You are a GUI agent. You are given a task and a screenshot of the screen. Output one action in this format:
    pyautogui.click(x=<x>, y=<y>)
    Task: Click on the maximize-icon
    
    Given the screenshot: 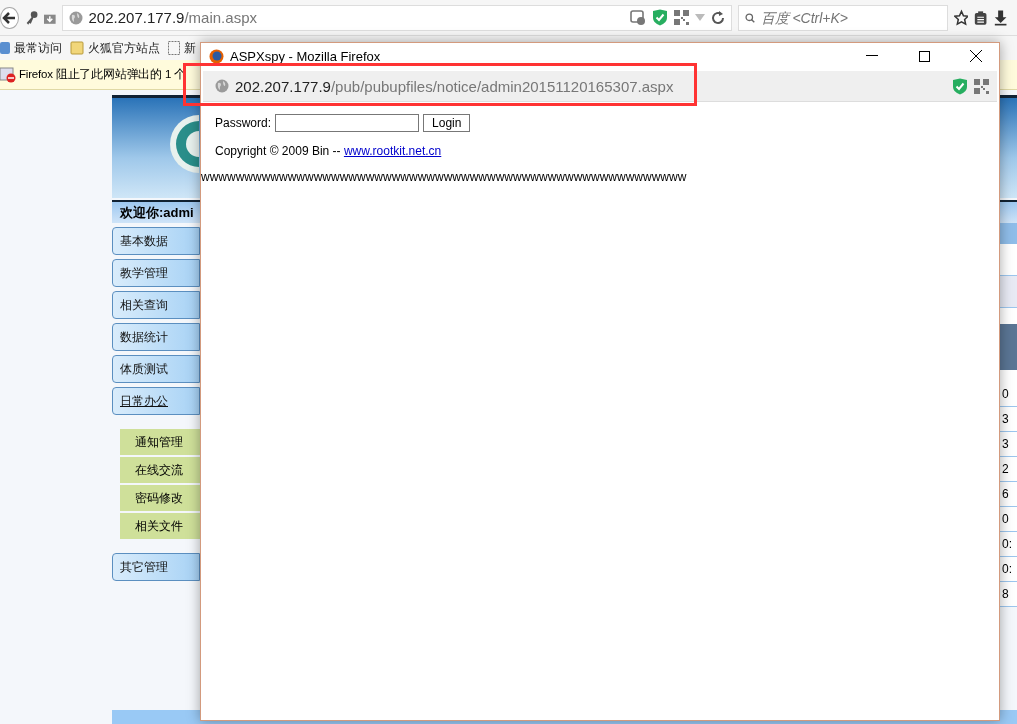 What is the action you would take?
    pyautogui.click(x=924, y=56)
    